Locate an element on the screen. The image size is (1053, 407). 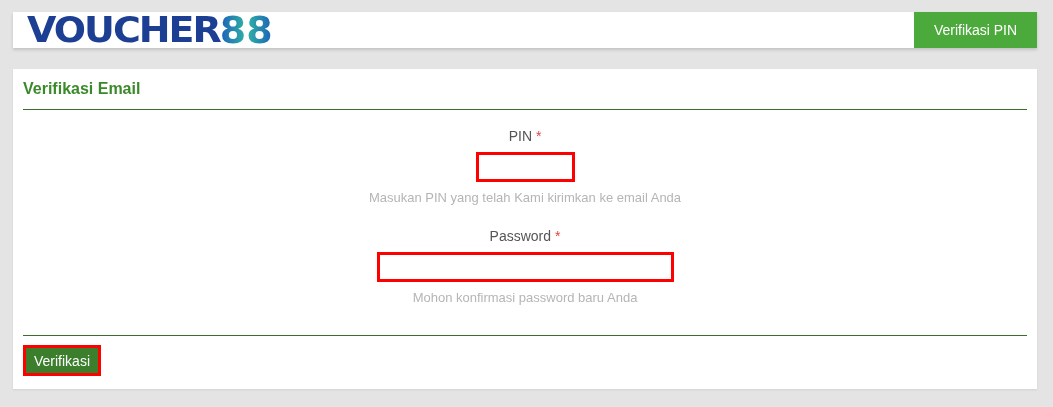
field-label: Password * is located at coordinates (525, 236).